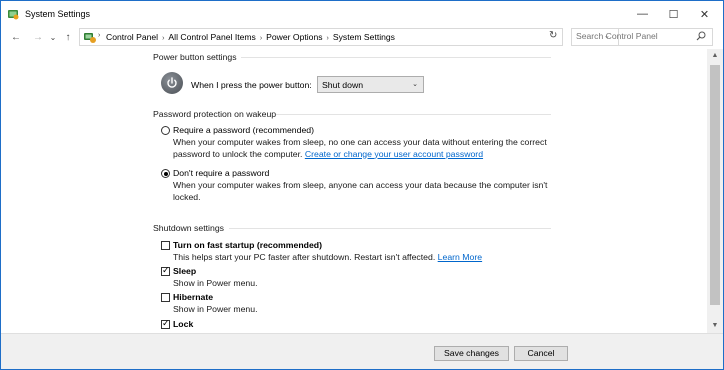  I want to click on require-password-radio, so click(165, 130).